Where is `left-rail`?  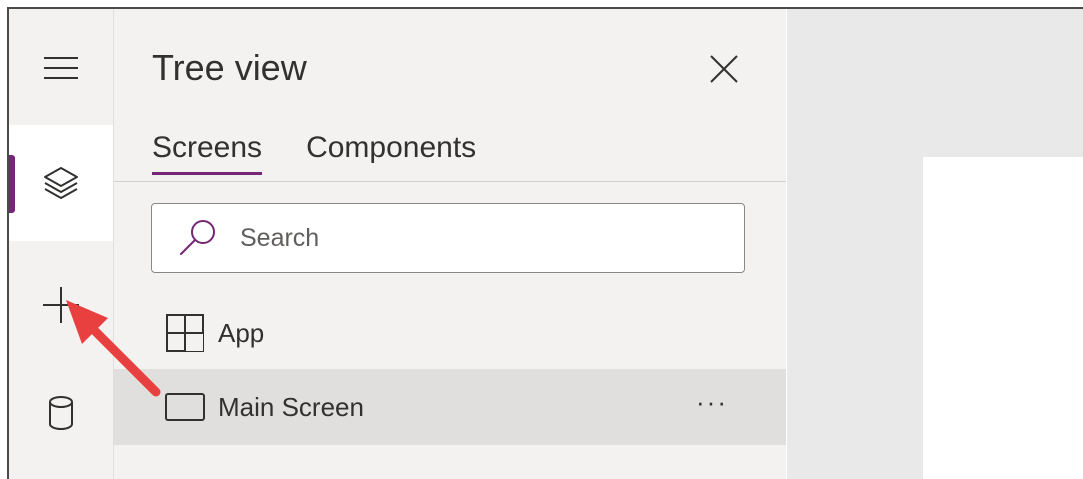 left-rail is located at coordinates (61, 244).